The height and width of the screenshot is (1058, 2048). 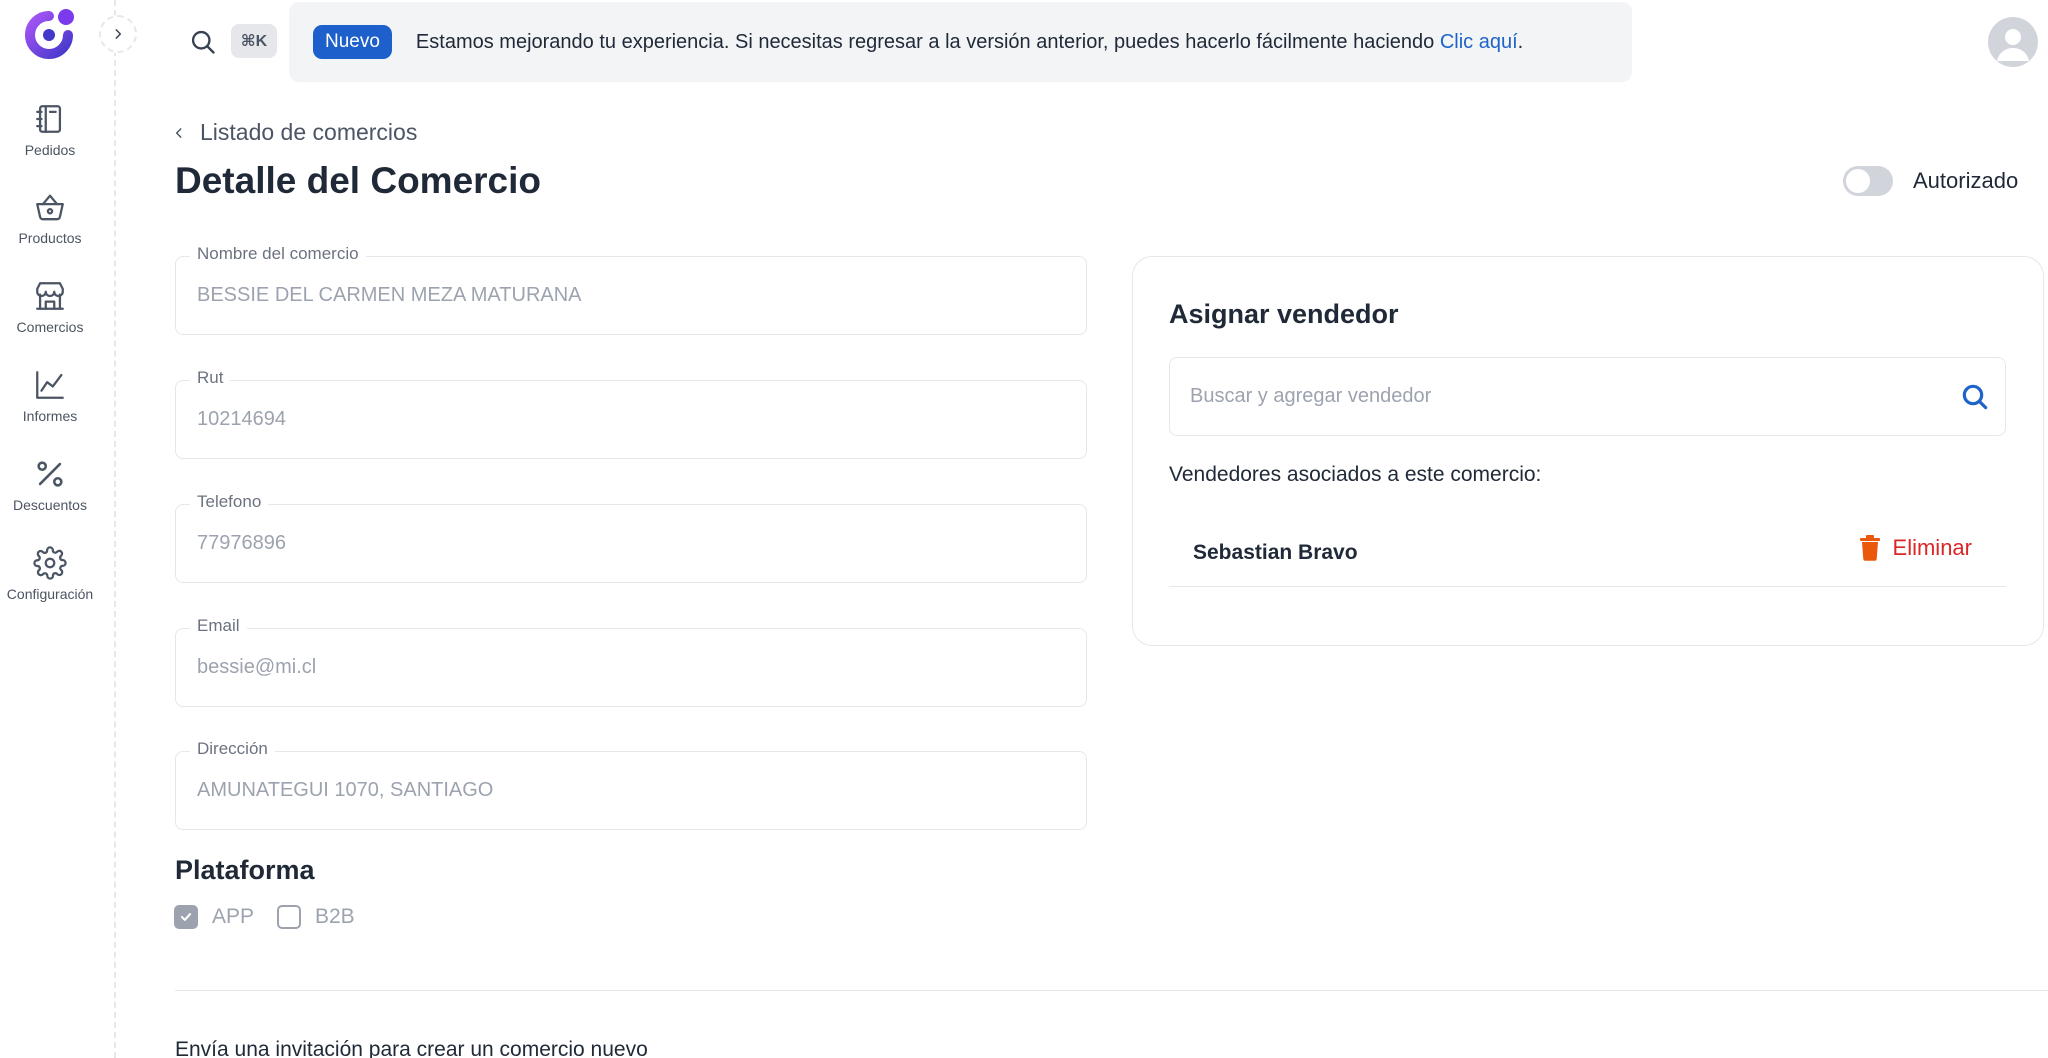 I want to click on avatar, so click(x=2013, y=42).